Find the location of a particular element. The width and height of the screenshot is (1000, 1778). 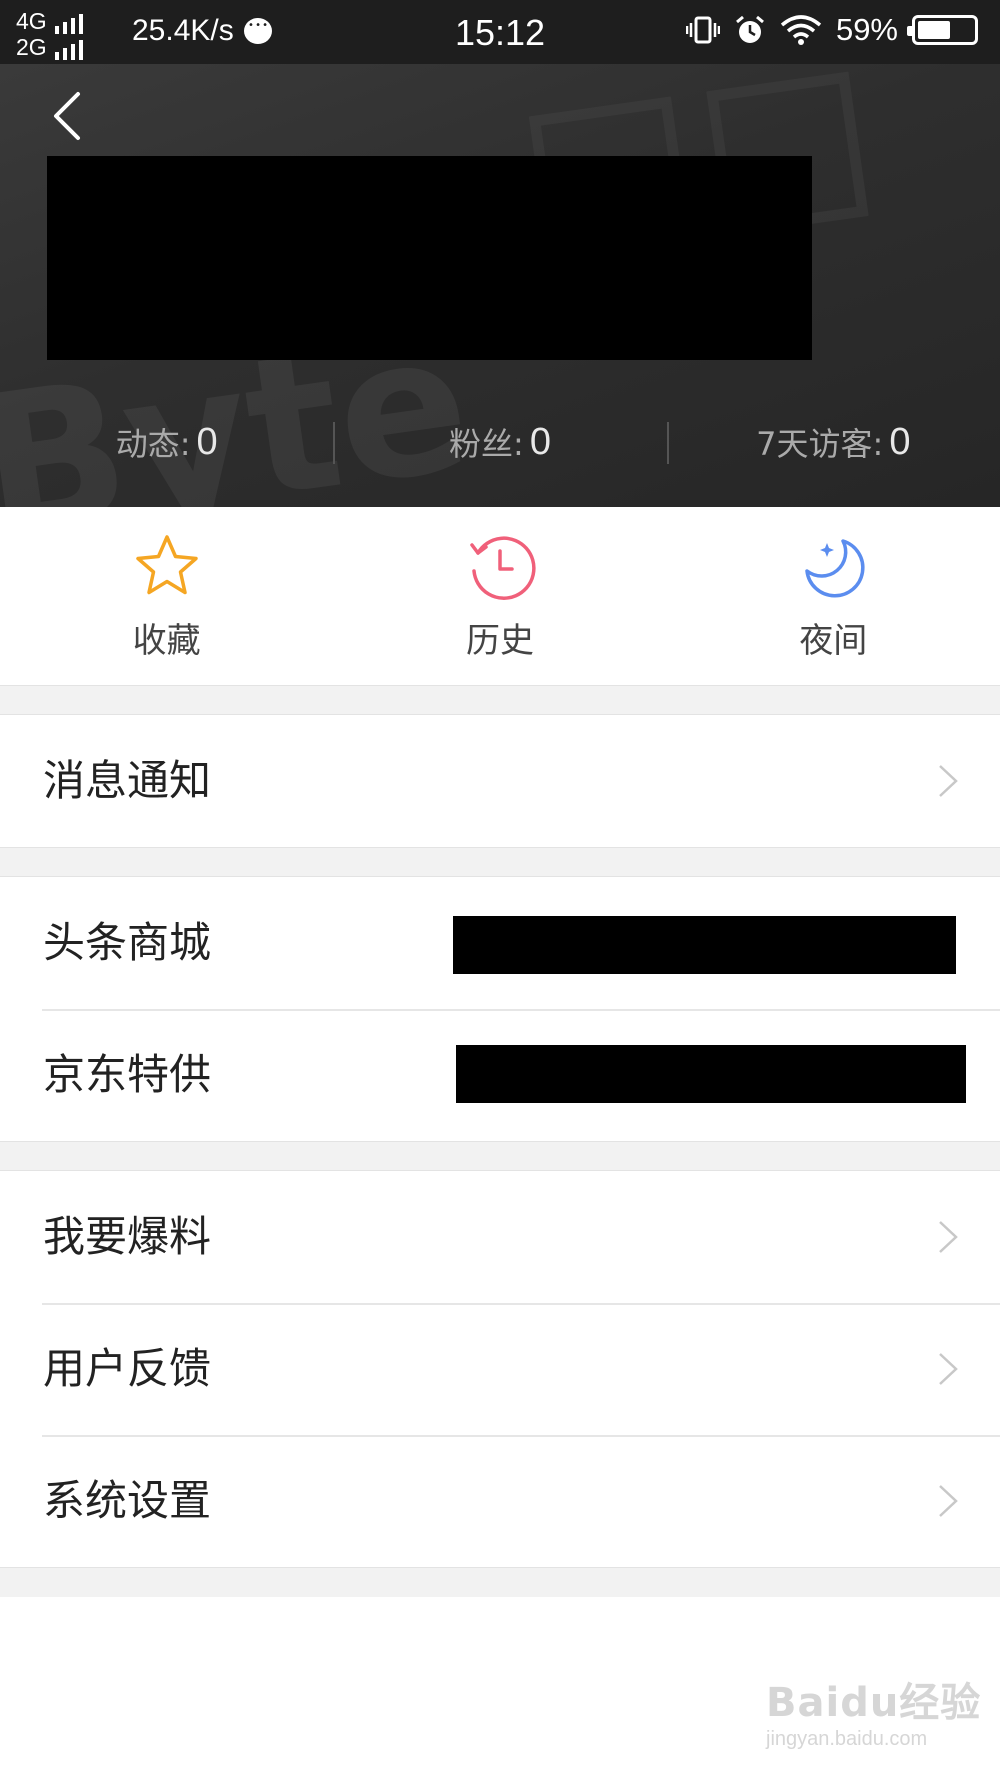

stat-posts: 动态: 0 is located at coordinates (166, 442).